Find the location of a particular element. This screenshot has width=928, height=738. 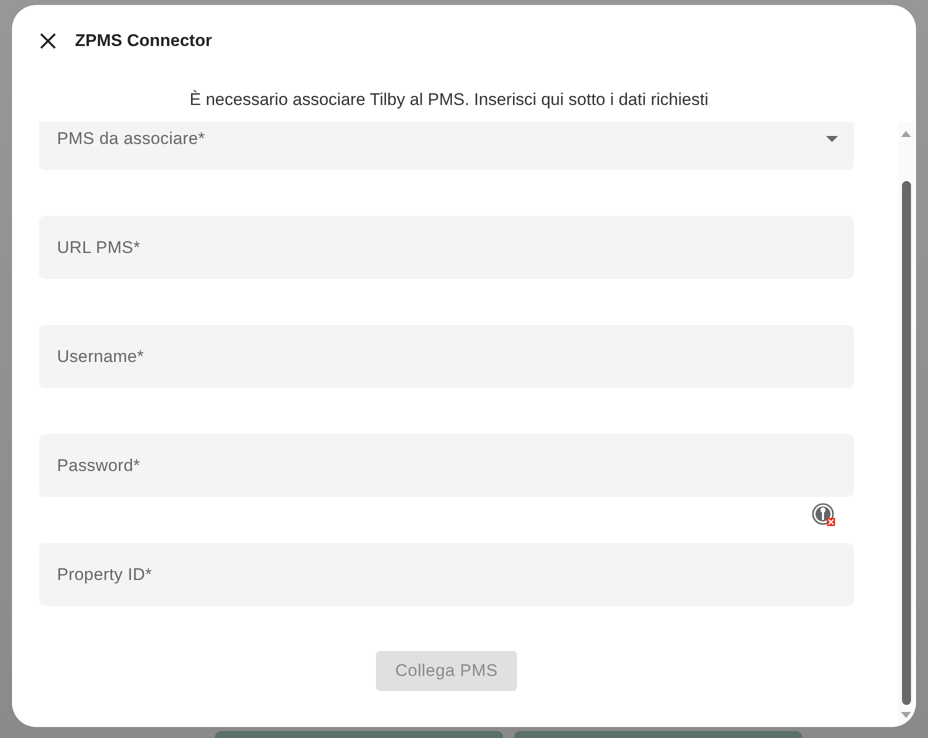

scrollbar-thumb is located at coordinates (906, 443).